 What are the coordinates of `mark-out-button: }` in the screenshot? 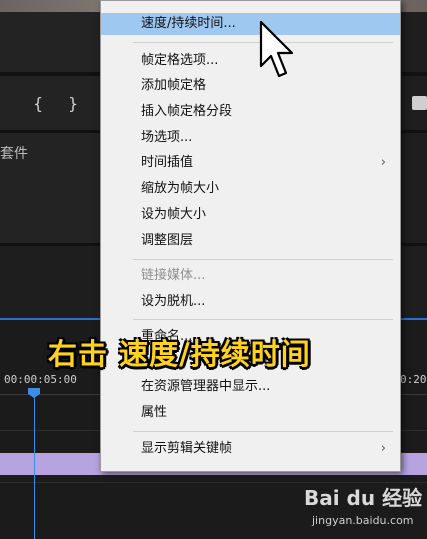 It's located at (73, 103).